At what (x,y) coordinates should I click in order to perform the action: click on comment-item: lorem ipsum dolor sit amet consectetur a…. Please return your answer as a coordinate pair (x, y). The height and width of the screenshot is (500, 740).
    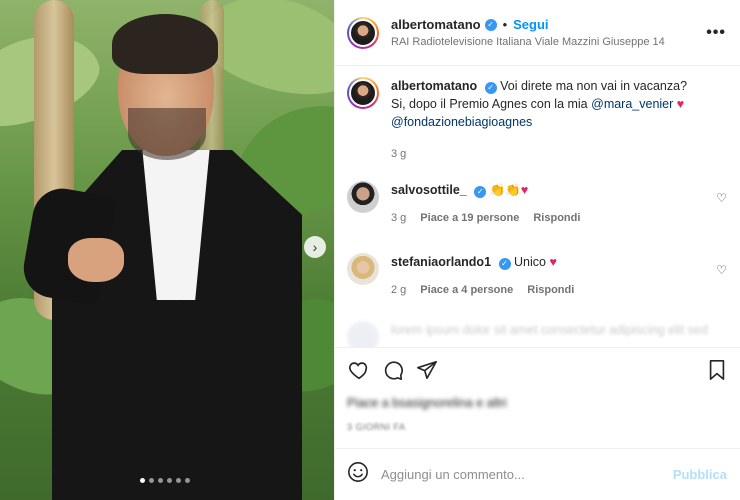
    Looking at the image, I should click on (537, 334).